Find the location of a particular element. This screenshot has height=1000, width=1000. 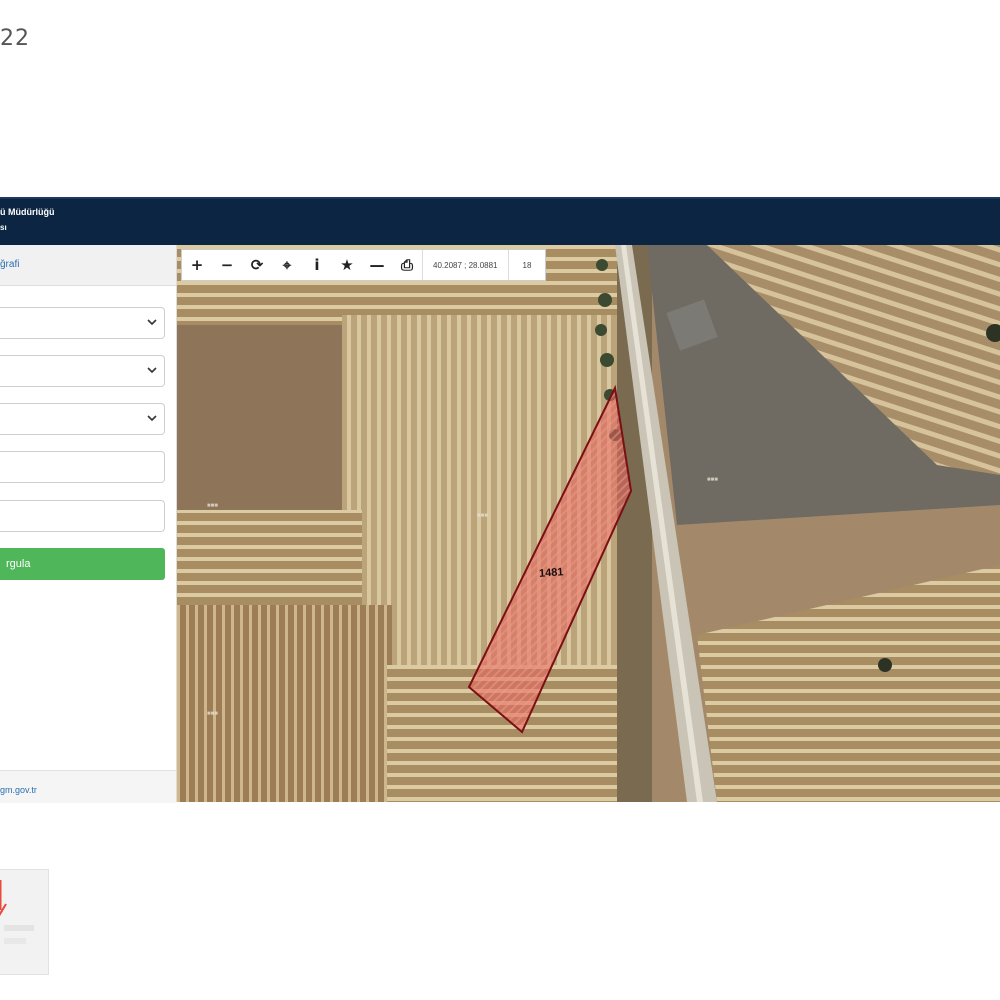

locate-icon: ⌖ is located at coordinates (287, 265).